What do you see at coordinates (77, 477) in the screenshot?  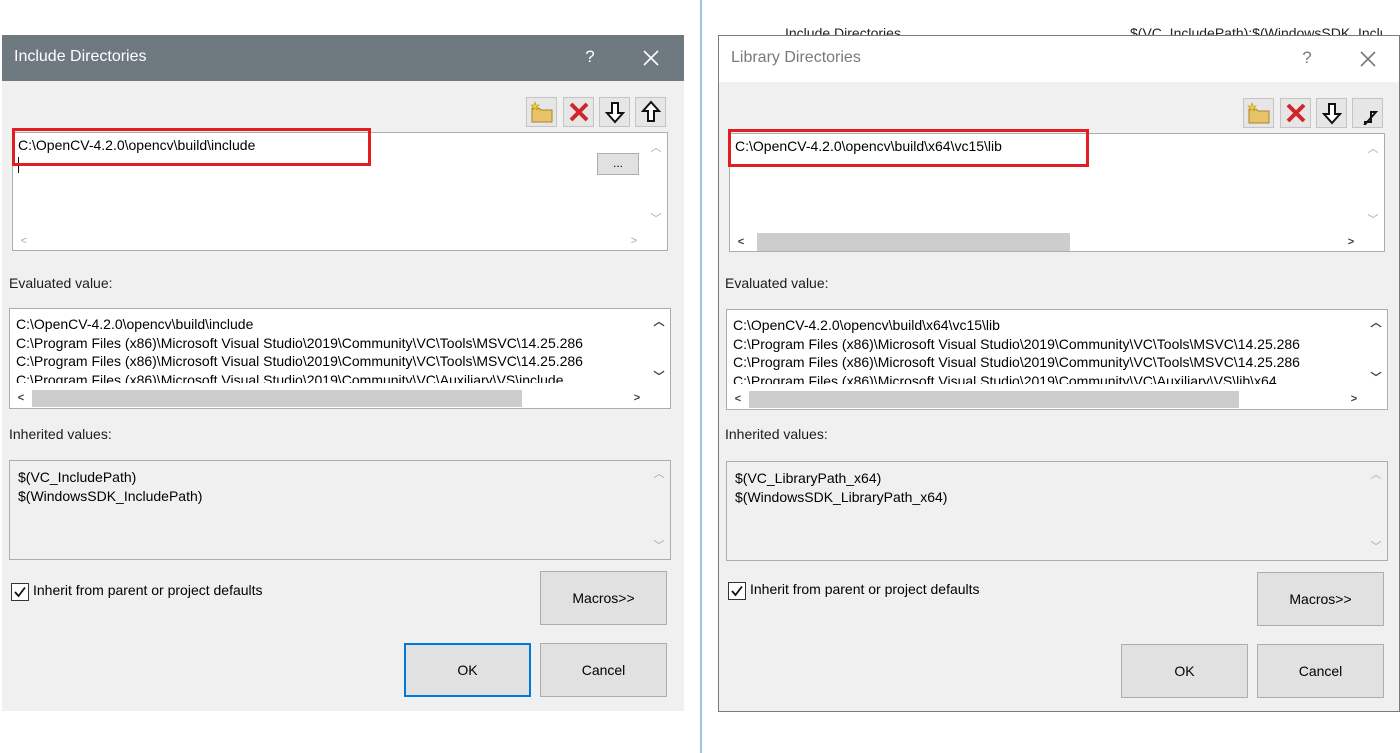 I see `inherited-line: $(VC_IncludePath)` at bounding box center [77, 477].